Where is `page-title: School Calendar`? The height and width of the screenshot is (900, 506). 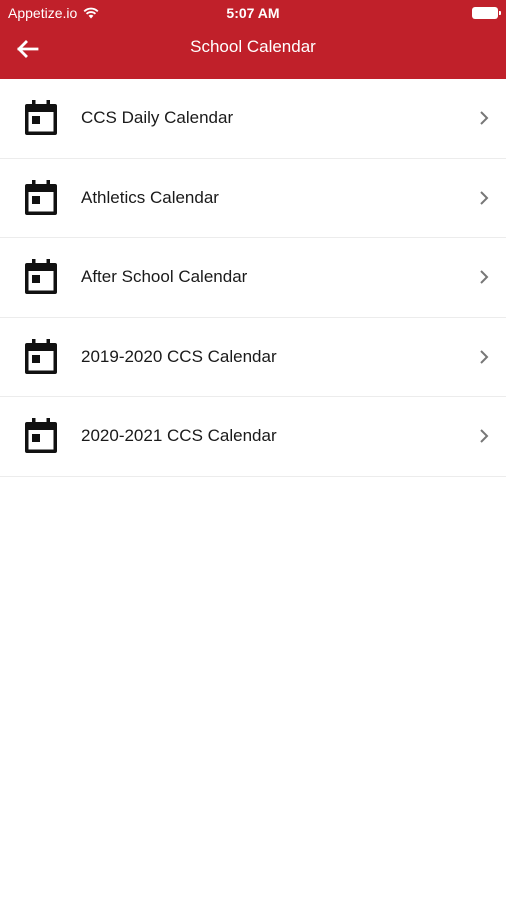 page-title: School Calendar is located at coordinates (253, 46).